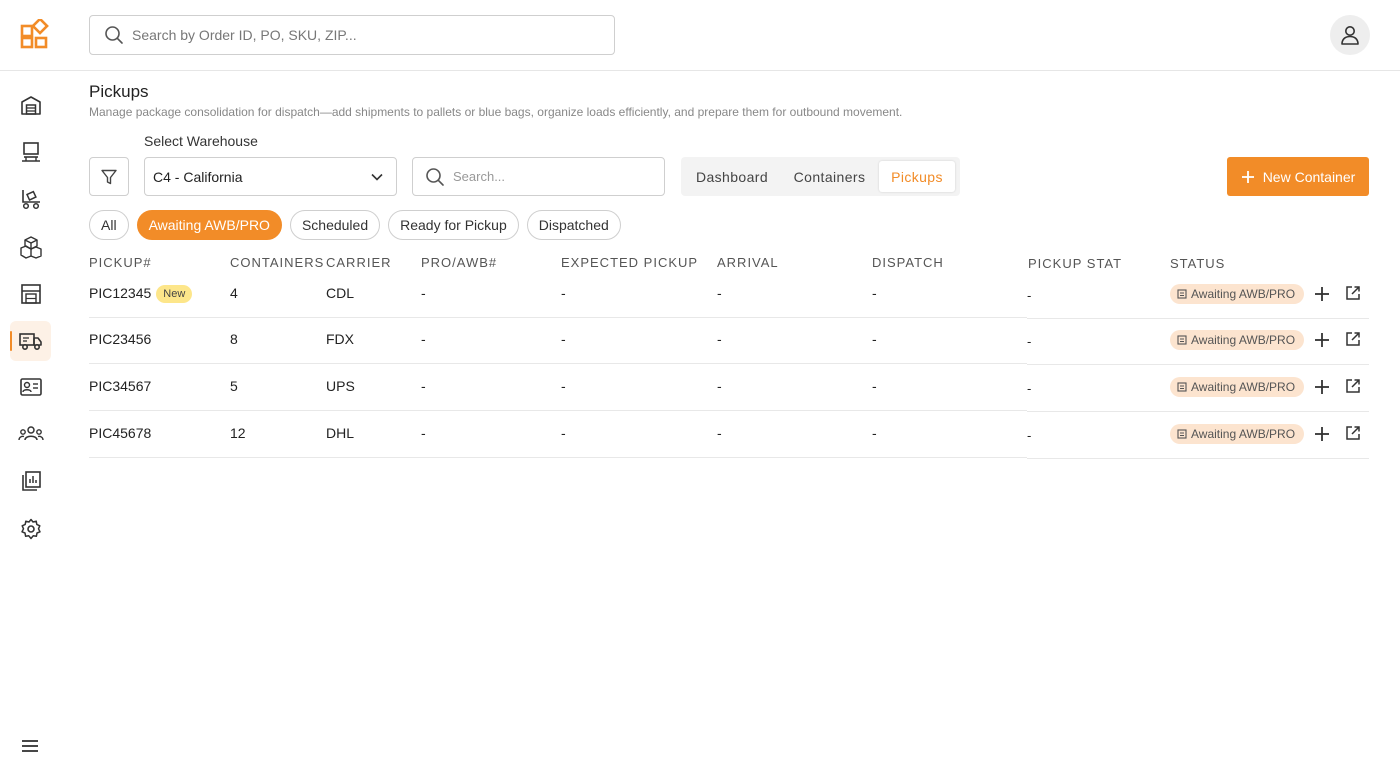 This screenshot has height=777, width=1400. I want to click on pickup-id-cell: PIC34567, so click(120, 386).